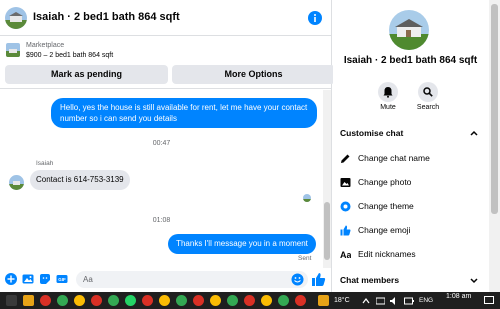  What do you see at coordinates (426, 300) in the screenshot?
I see `language-indicator: ENG` at bounding box center [426, 300].